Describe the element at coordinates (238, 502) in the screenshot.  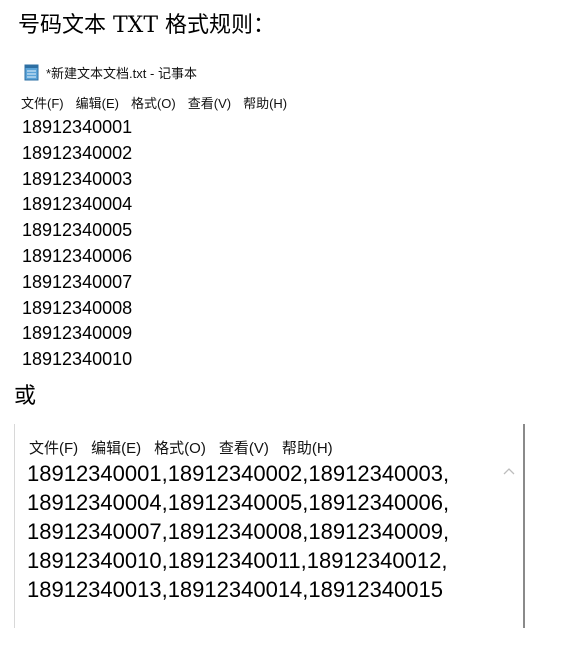
I see `text-line: 18912340004,18912340005,18912340006,` at that location.